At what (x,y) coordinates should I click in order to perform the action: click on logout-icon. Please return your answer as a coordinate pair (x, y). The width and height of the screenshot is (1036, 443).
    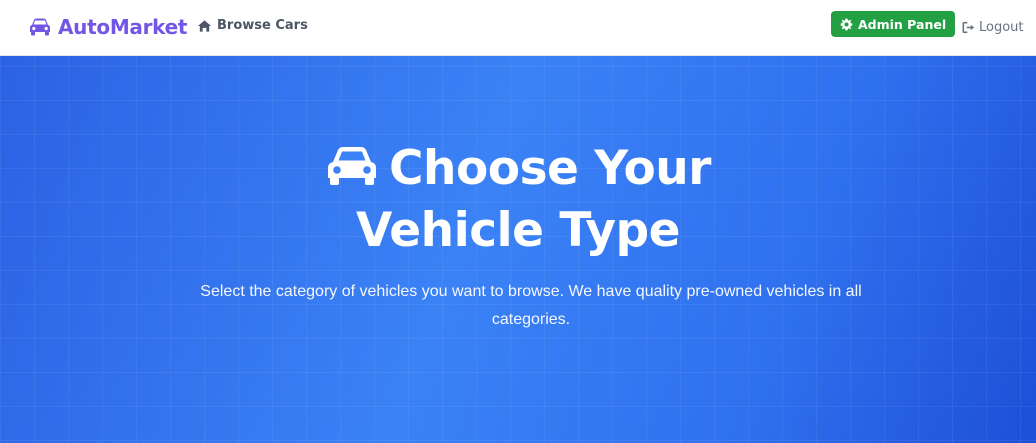
    Looking at the image, I should click on (968, 27).